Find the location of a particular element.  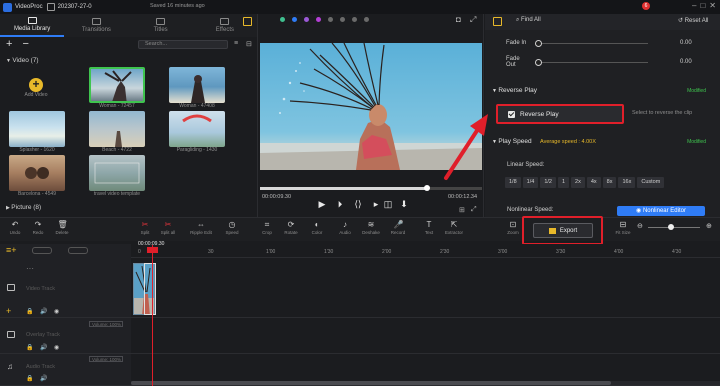

maximize-icon: □ is located at coordinates (702, 5).